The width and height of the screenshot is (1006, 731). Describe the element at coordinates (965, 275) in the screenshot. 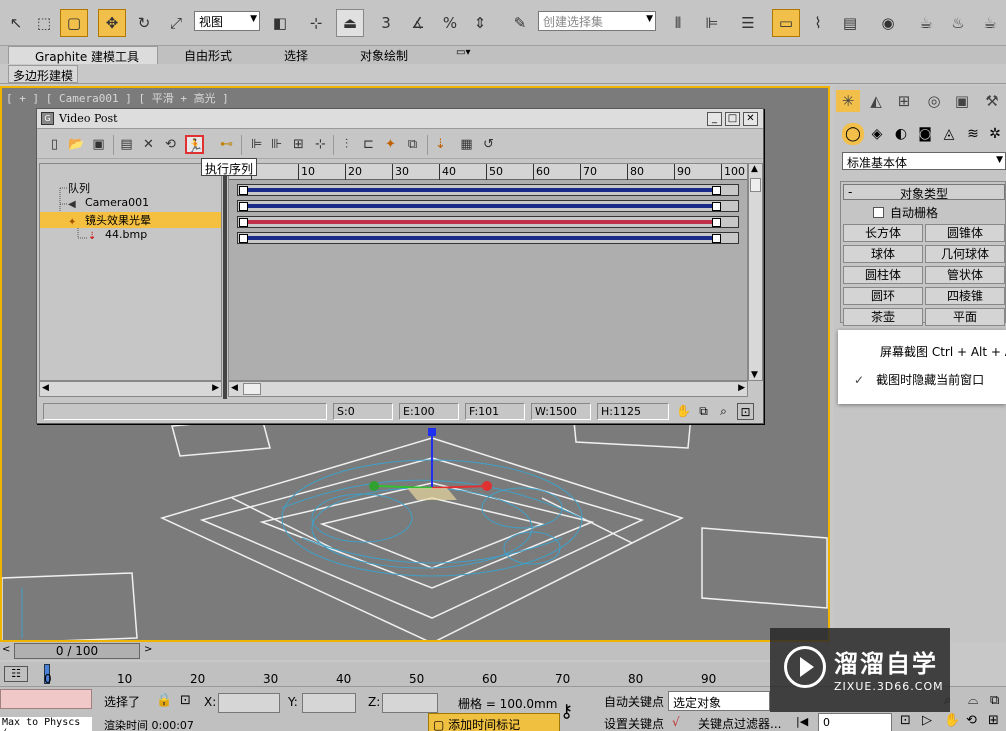

I see `tube-button: 管状体` at that location.